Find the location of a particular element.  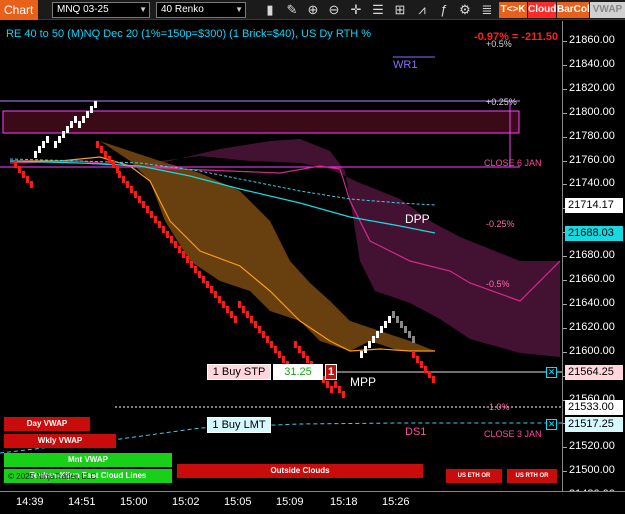

buy-stop-order-label: 1 Buy STP is located at coordinates (239, 372).